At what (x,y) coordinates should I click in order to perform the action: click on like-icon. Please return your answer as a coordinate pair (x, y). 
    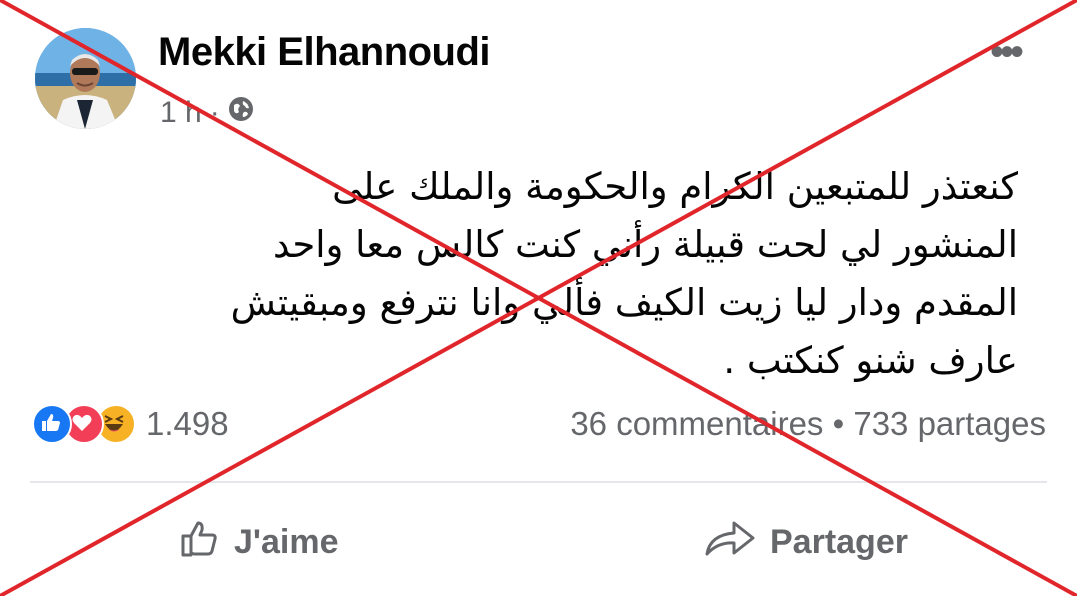
    Looking at the image, I should click on (52, 424).